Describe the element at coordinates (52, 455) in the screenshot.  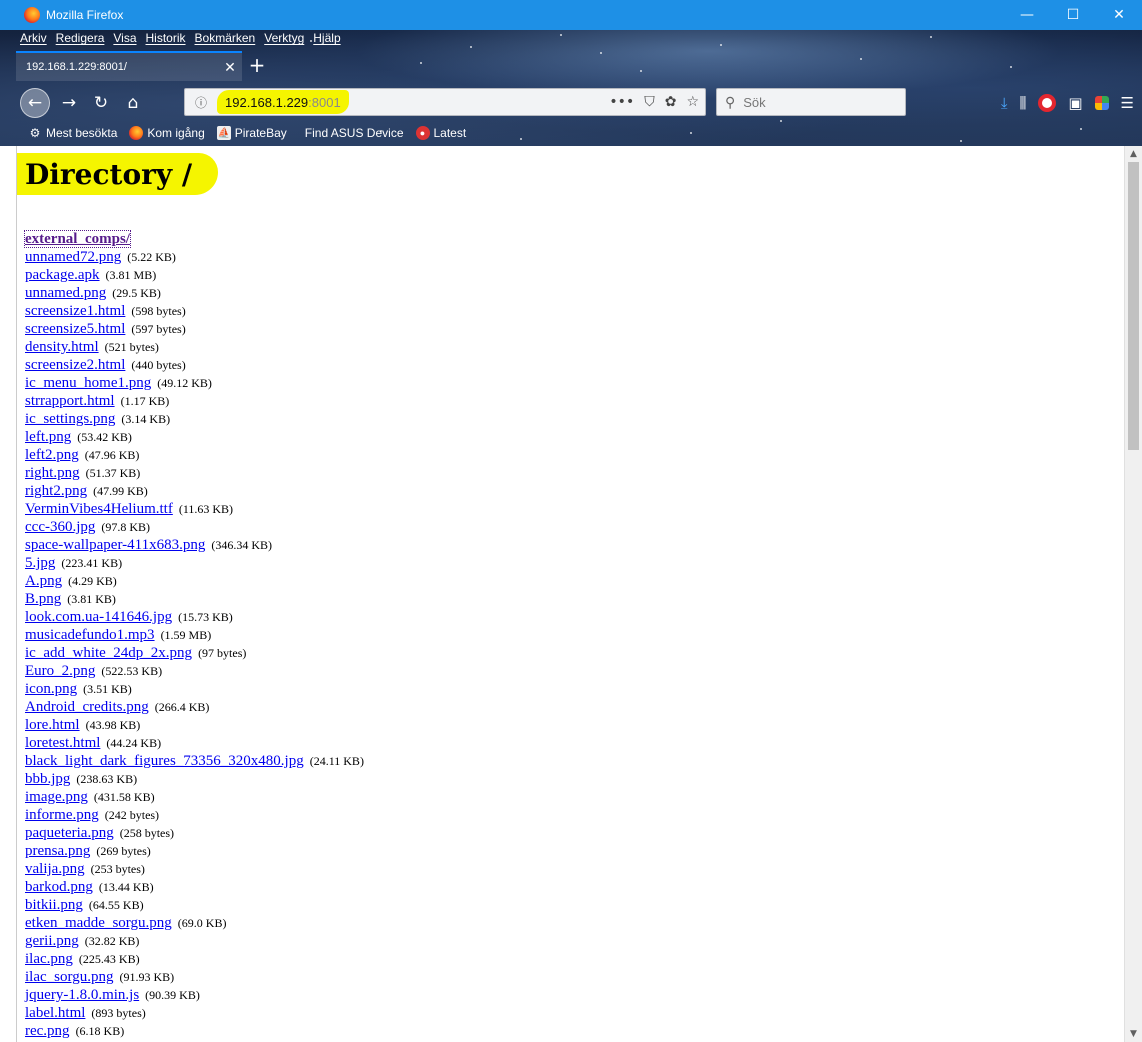
I see `file-link: left2.png` at that location.